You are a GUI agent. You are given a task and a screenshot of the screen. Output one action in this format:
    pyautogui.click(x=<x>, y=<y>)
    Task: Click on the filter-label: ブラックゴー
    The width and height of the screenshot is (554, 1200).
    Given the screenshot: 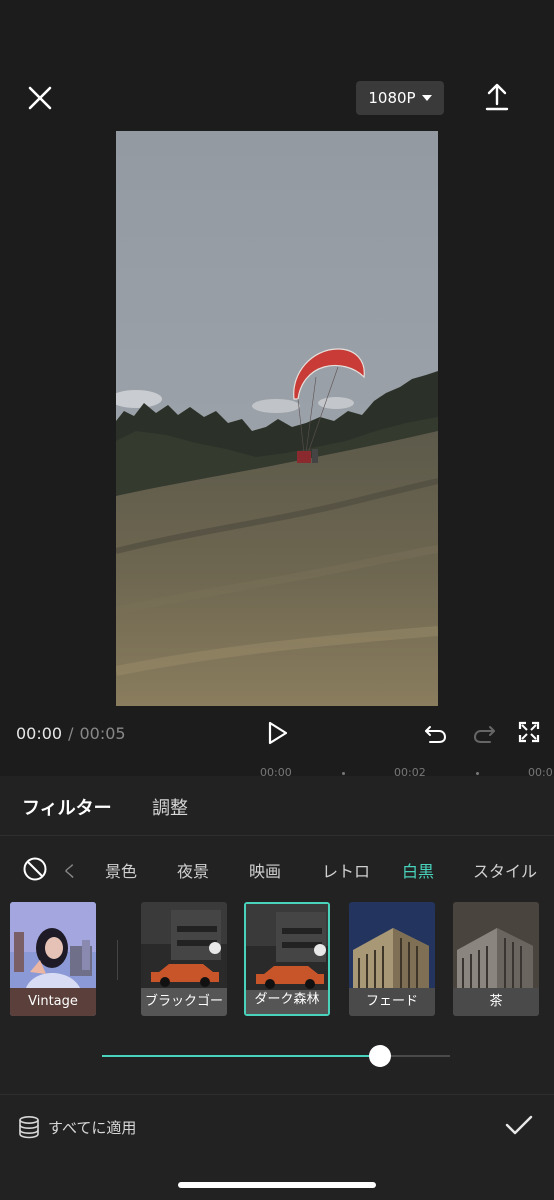 What is the action you would take?
    pyautogui.click(x=183, y=1001)
    